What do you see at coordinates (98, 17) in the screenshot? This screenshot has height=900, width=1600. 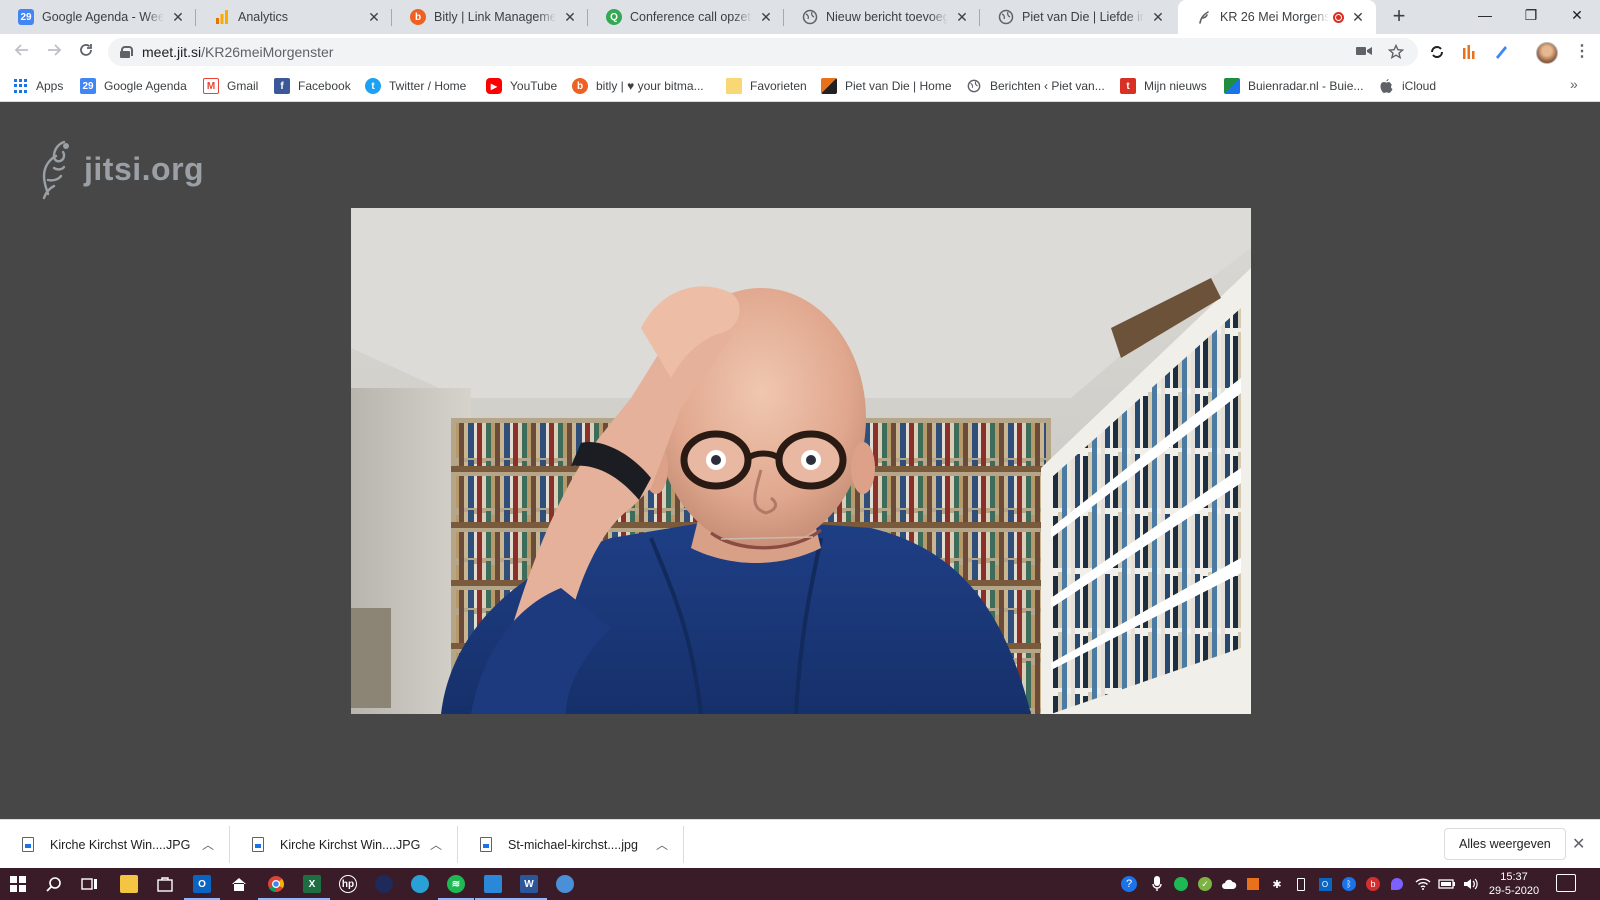 I see `tab-google-agenda: 29 Google Agenda - Week v ✕` at bounding box center [98, 17].